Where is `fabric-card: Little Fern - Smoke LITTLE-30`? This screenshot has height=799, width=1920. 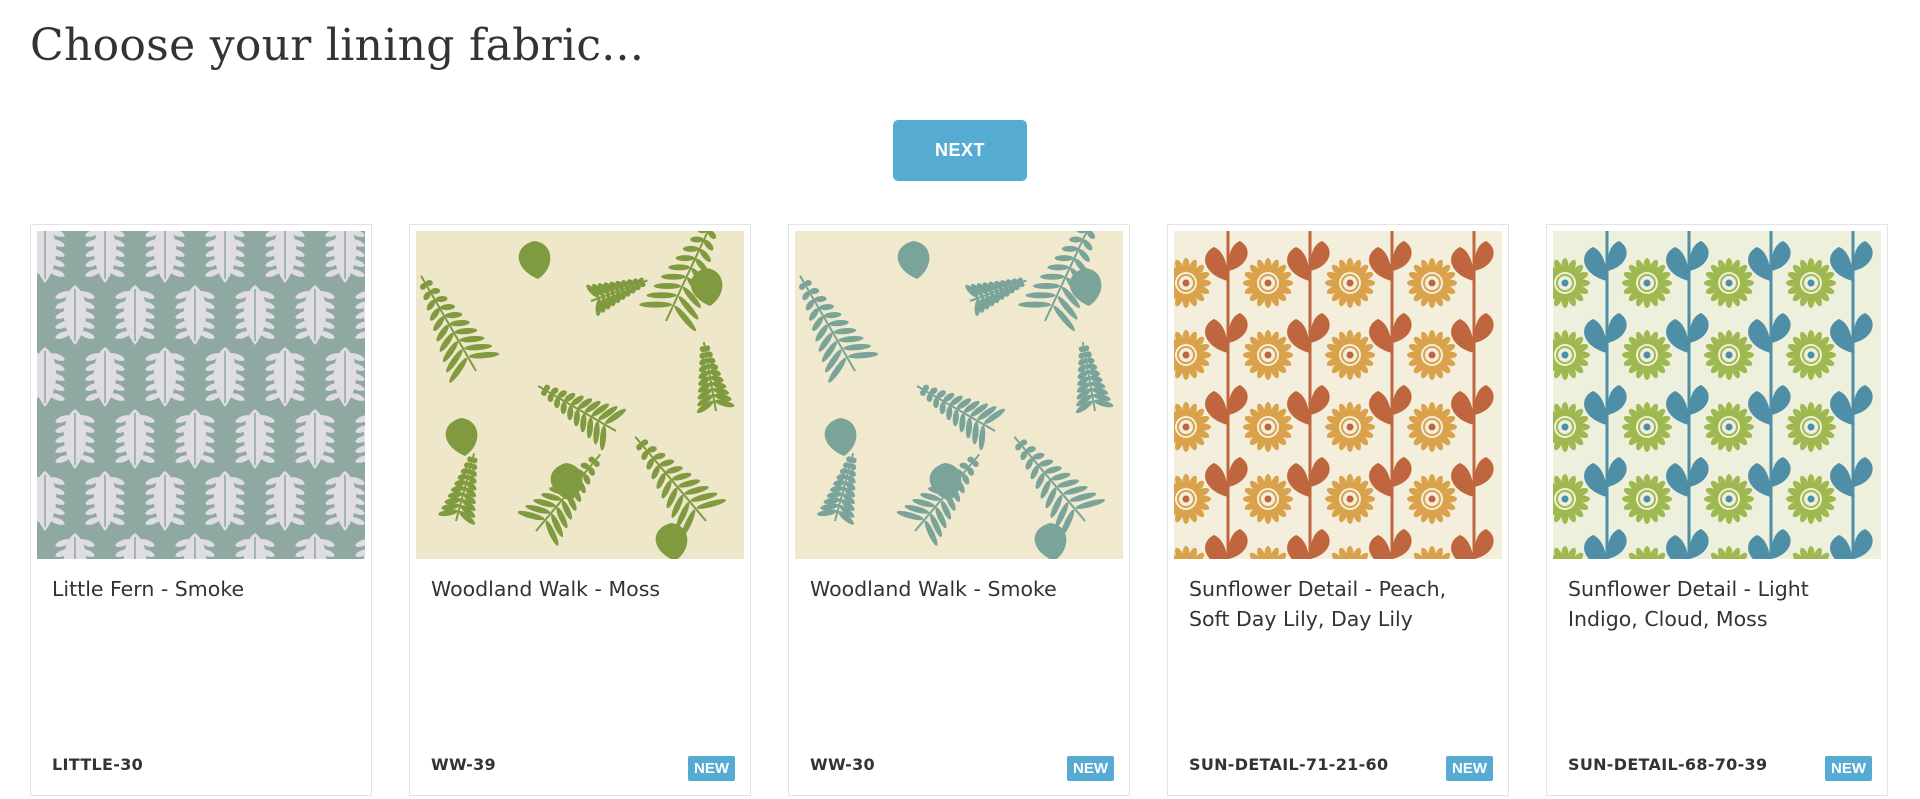
fabric-card: Little Fern - Smoke LITTLE-30 is located at coordinates (201, 510).